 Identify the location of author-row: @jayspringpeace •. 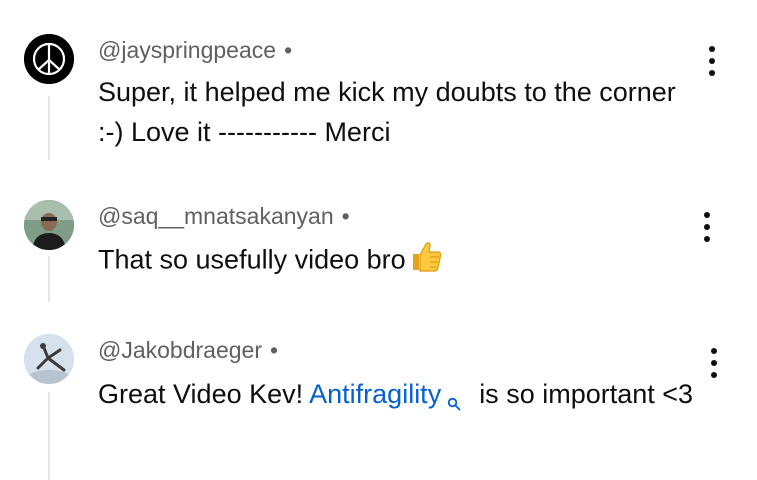
(195, 50).